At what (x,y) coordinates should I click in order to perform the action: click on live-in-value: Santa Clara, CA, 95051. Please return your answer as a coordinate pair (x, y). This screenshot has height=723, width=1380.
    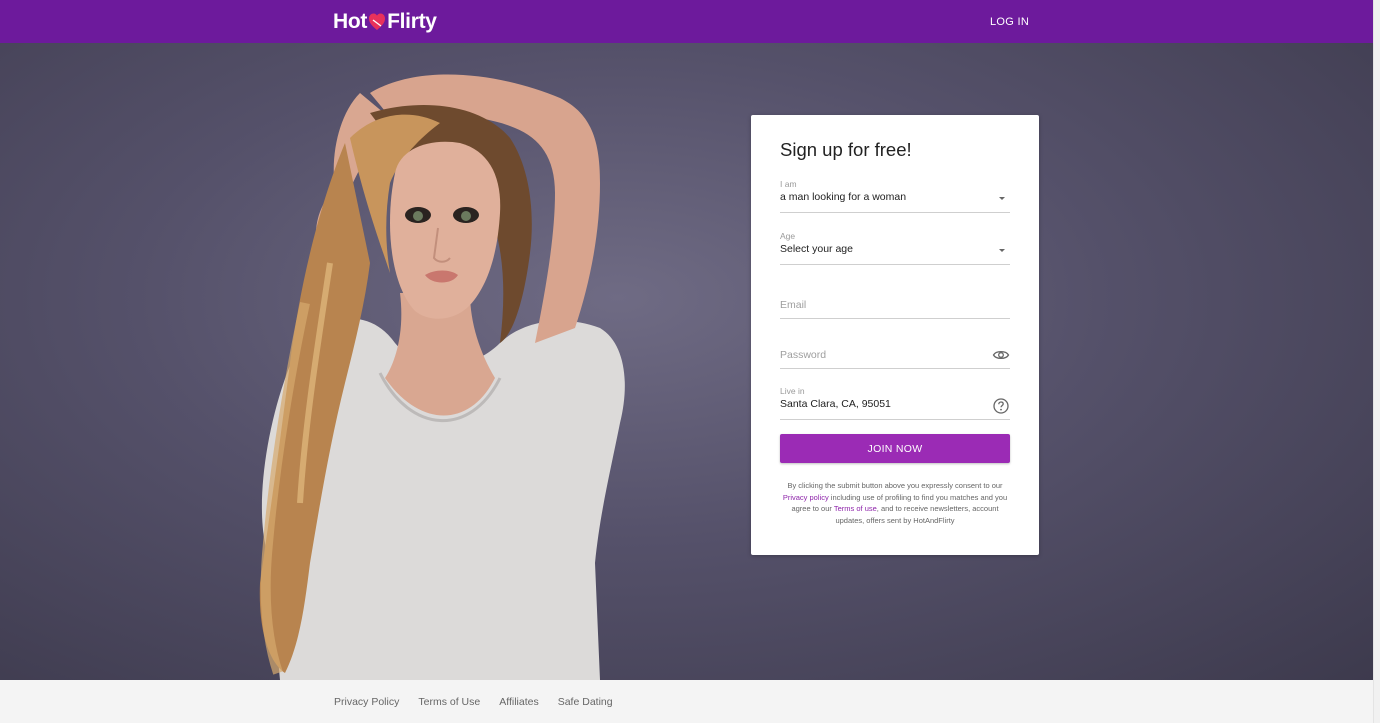
    Looking at the image, I should click on (835, 404).